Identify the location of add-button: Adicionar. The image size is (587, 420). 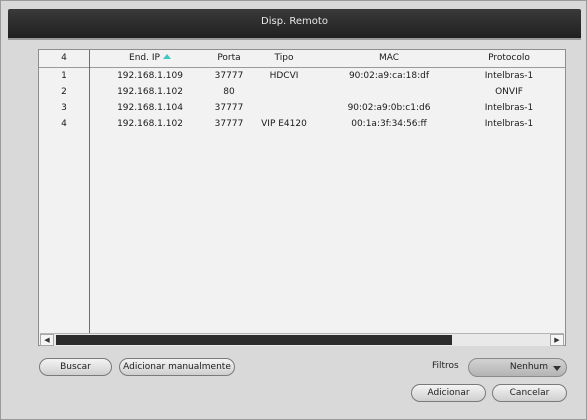
(448, 393).